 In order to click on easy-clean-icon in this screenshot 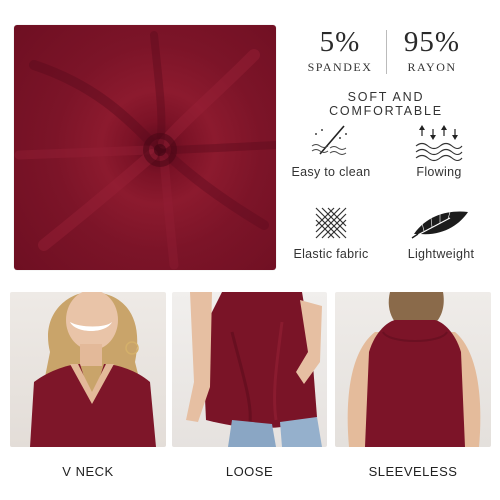, I will do `click(331, 142)`.